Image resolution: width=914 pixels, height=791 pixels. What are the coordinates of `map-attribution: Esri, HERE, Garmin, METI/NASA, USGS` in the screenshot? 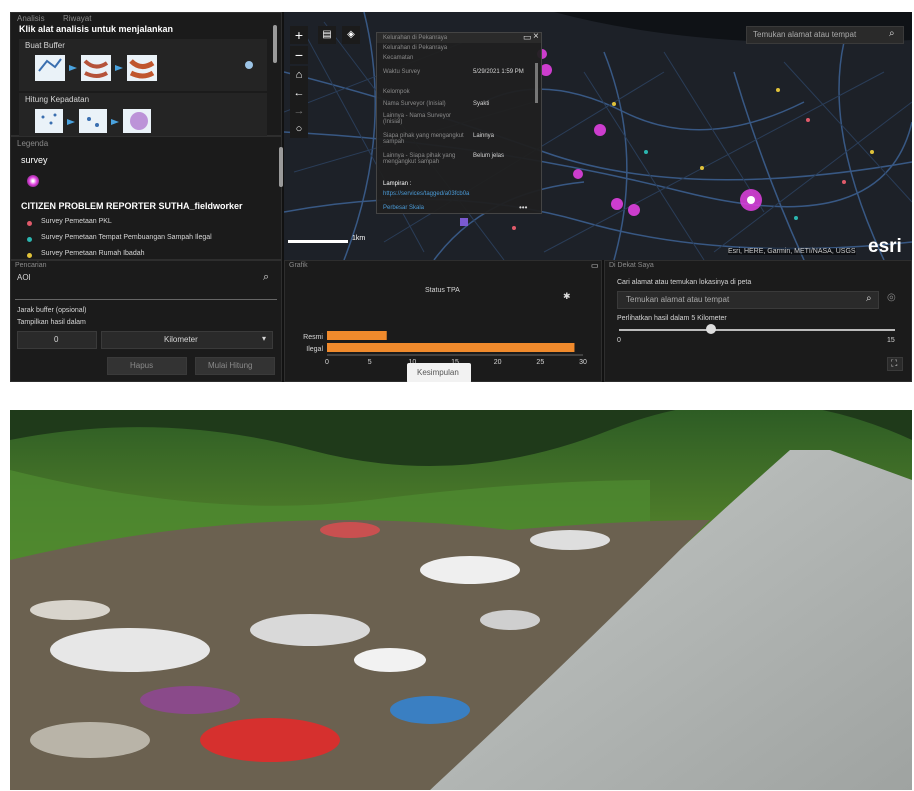 It's located at (792, 251).